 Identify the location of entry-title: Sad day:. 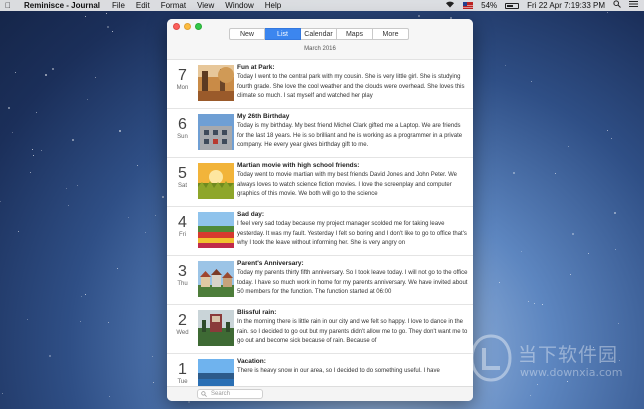
(251, 214).